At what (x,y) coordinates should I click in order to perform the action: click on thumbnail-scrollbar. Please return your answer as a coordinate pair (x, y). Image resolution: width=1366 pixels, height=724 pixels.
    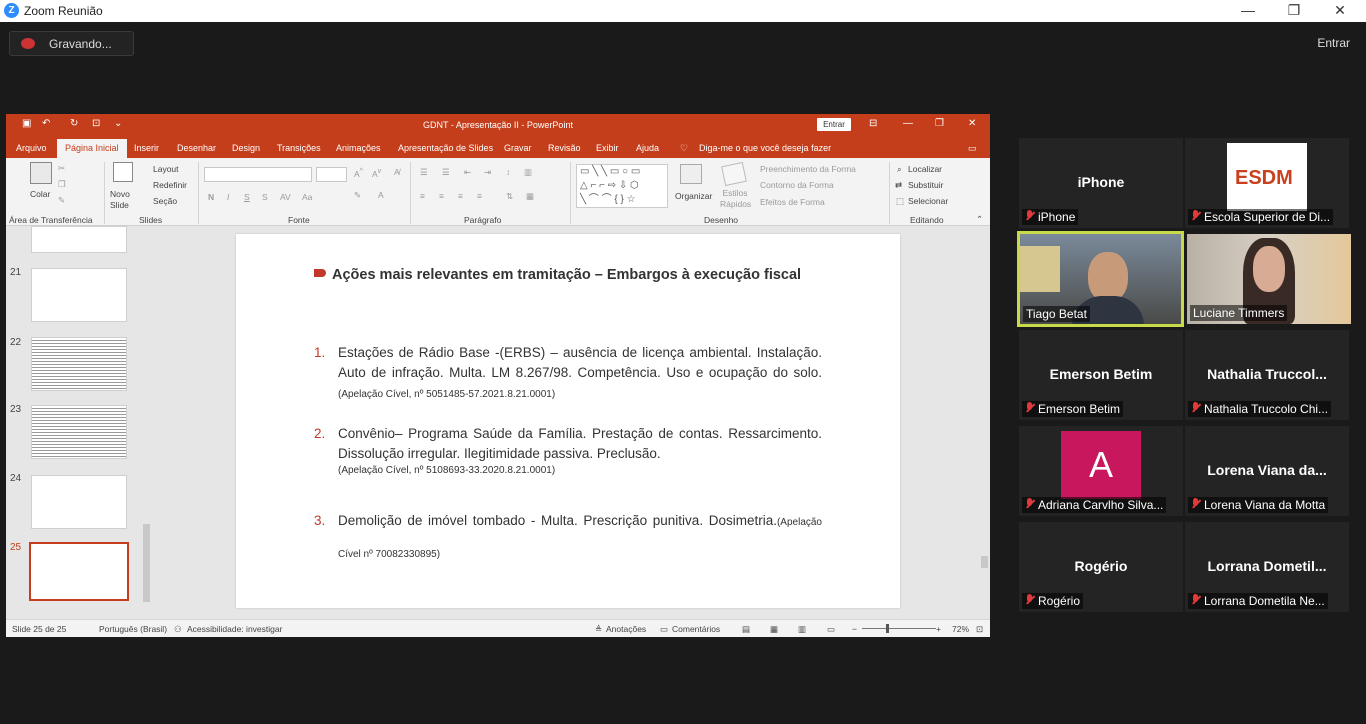
    Looking at the image, I should click on (146, 423).